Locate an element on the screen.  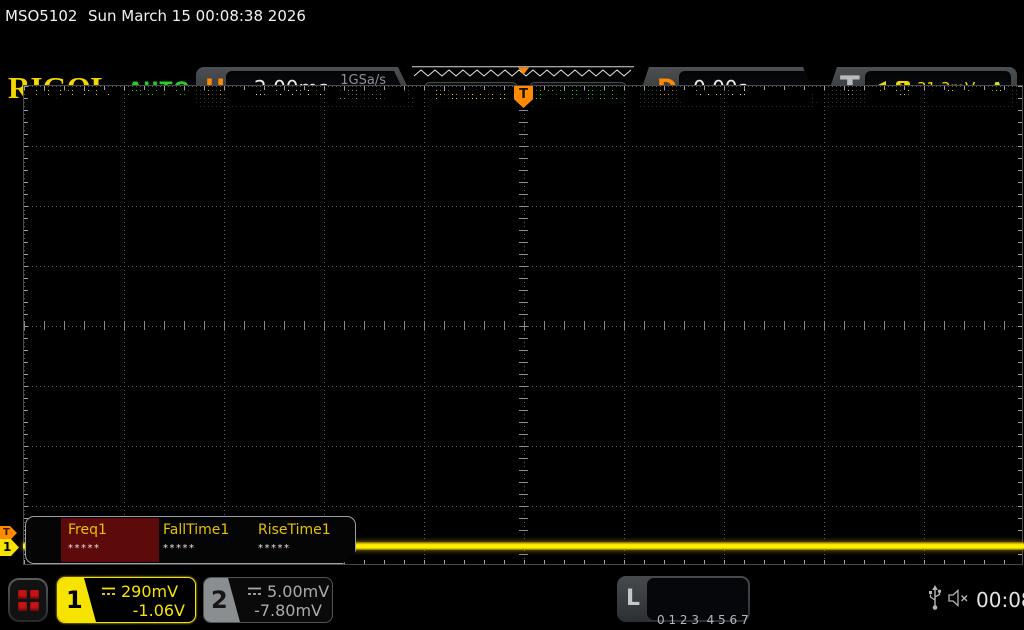
logic-tab-label: L is located at coordinates (633, 598).